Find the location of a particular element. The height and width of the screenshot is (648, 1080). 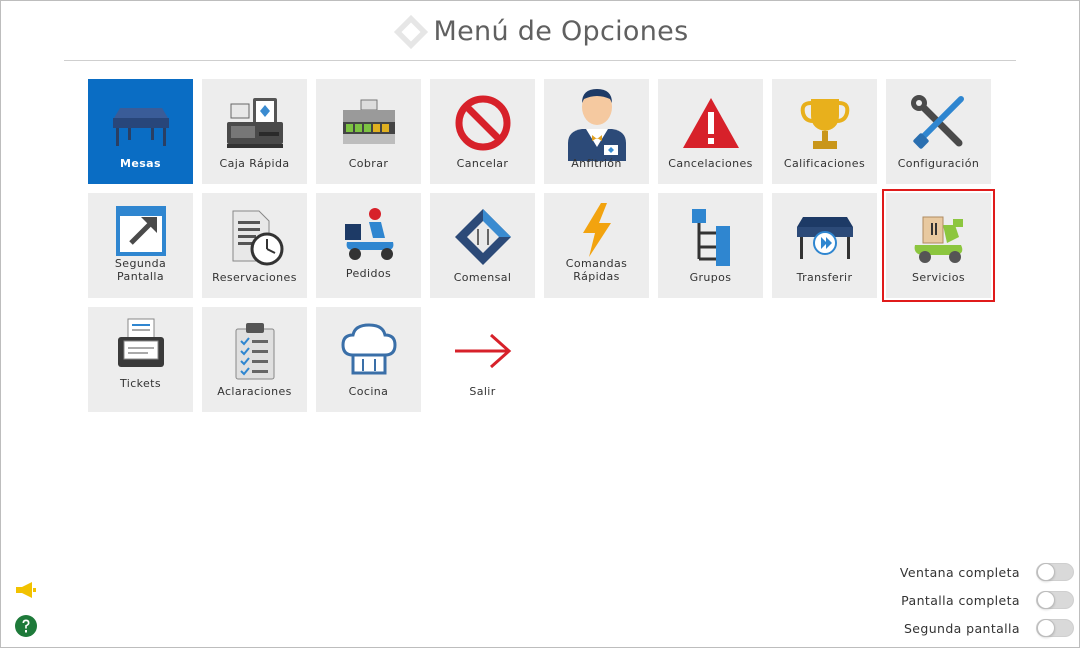

tile-servicios: Servicios is located at coordinates (938, 245).